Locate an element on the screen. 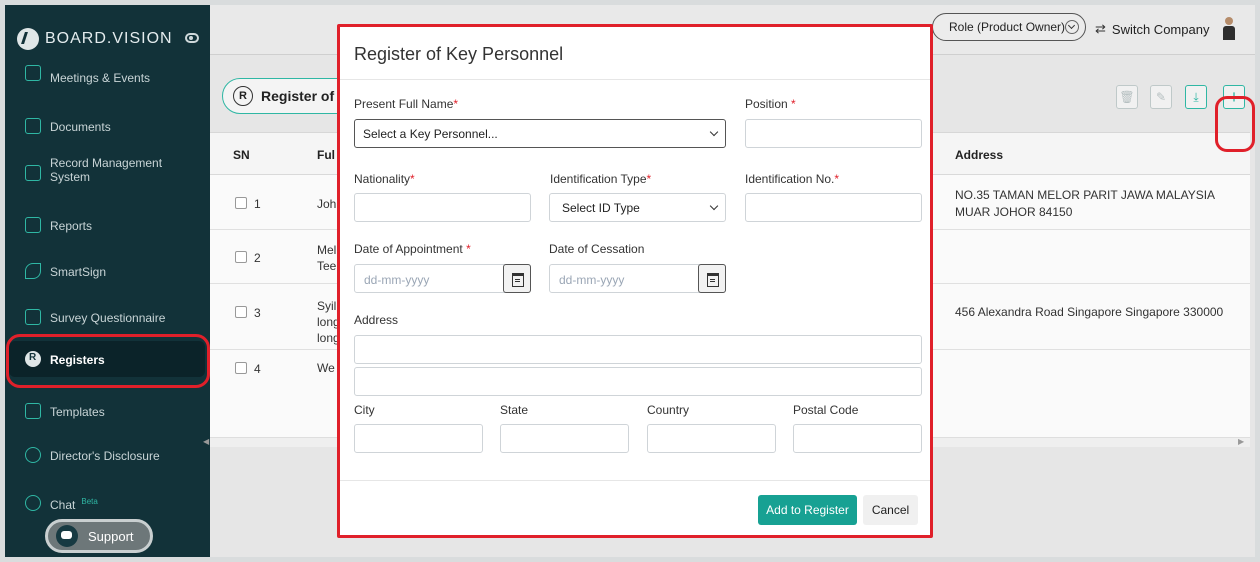  page-title-text: Register of is located at coordinates (298, 96).